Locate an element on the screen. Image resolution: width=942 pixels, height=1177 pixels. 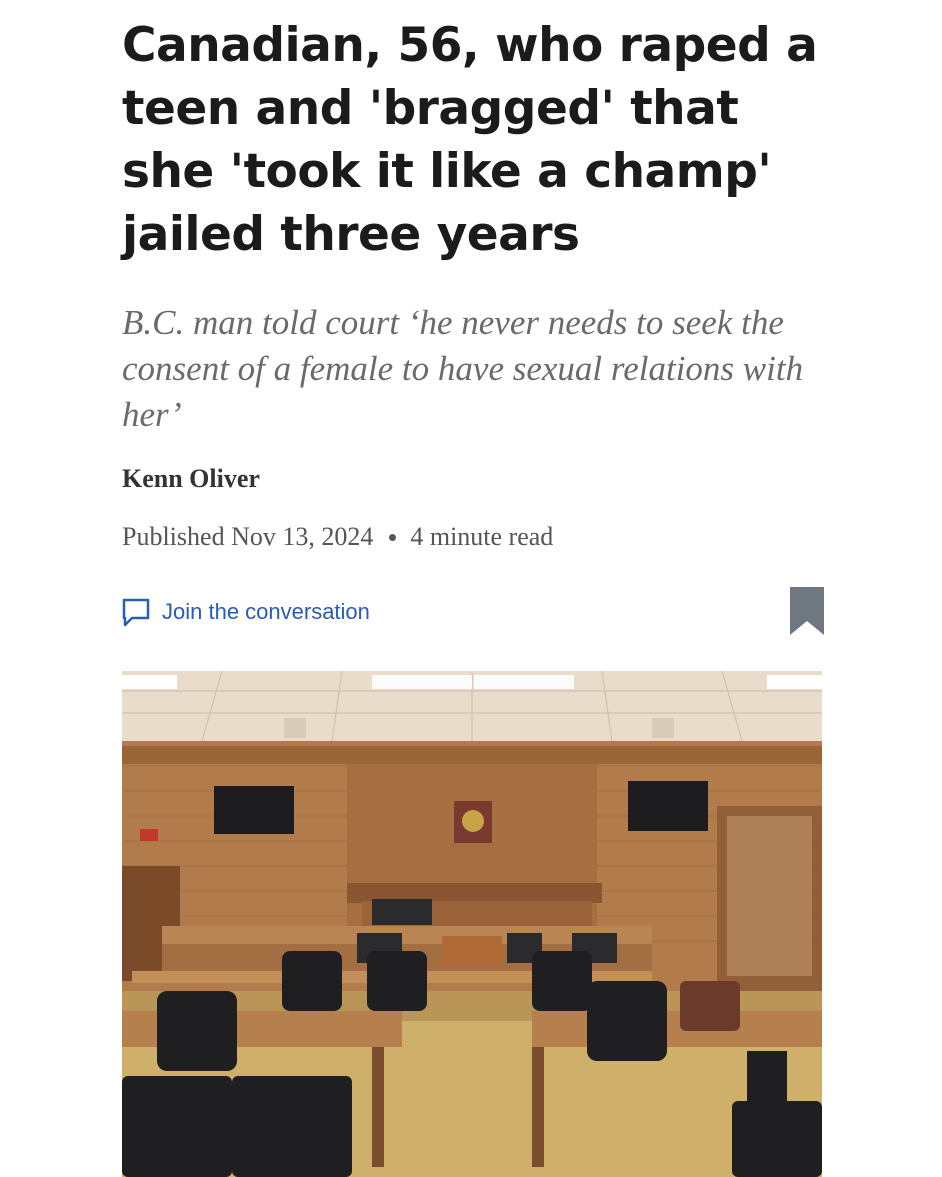
join-conversation-link: Join the conversation is located at coordinates (245, 612).